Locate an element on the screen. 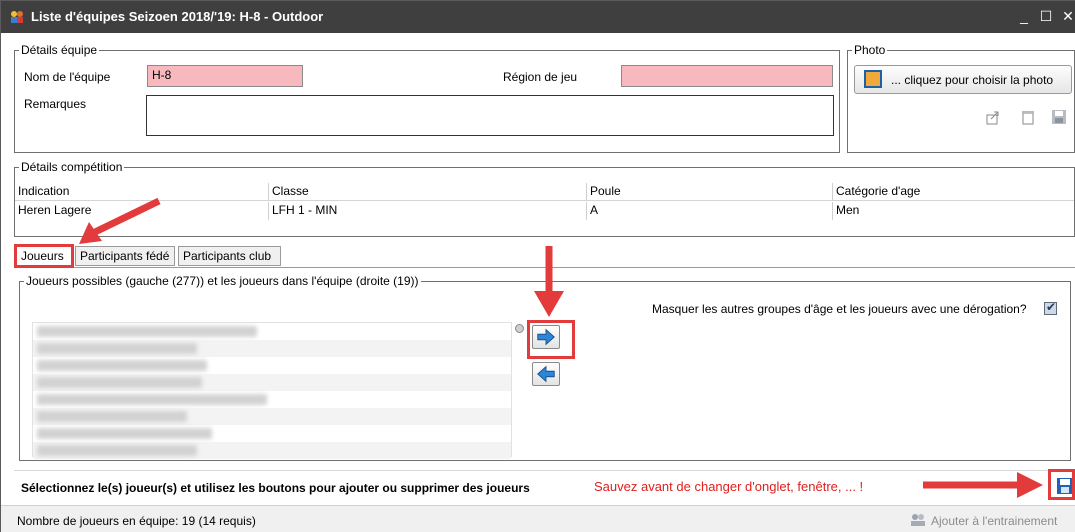 The width and height of the screenshot is (1075, 532). highlight-joueurs-tab is located at coordinates (44, 256).